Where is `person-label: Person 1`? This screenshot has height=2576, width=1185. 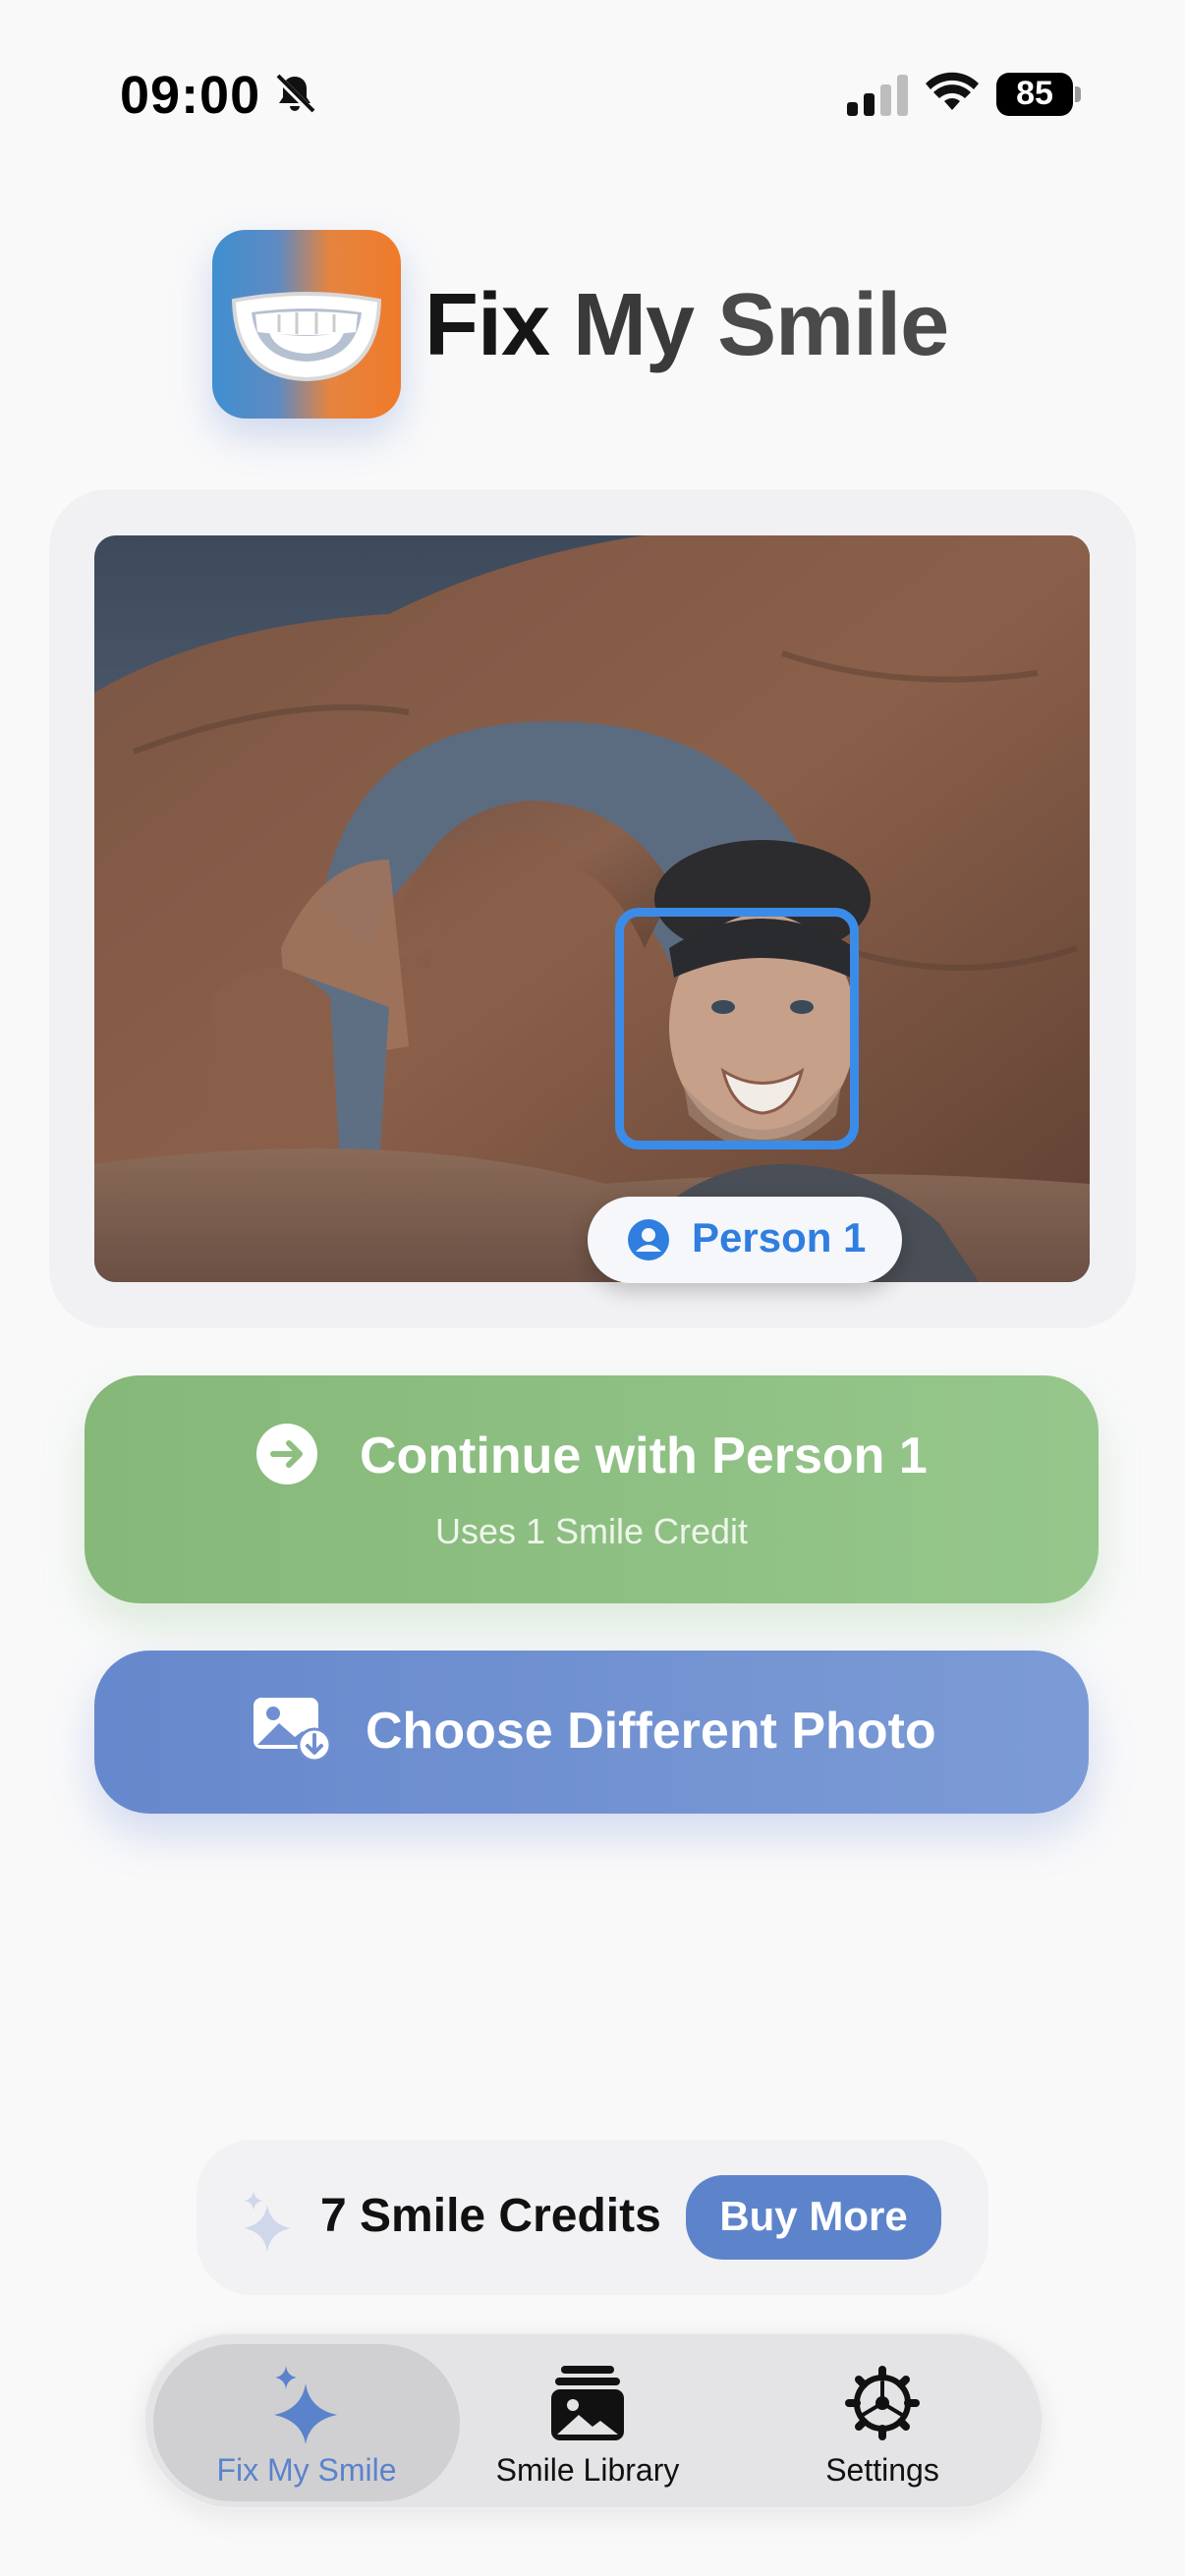 person-label: Person 1 is located at coordinates (780, 1237).